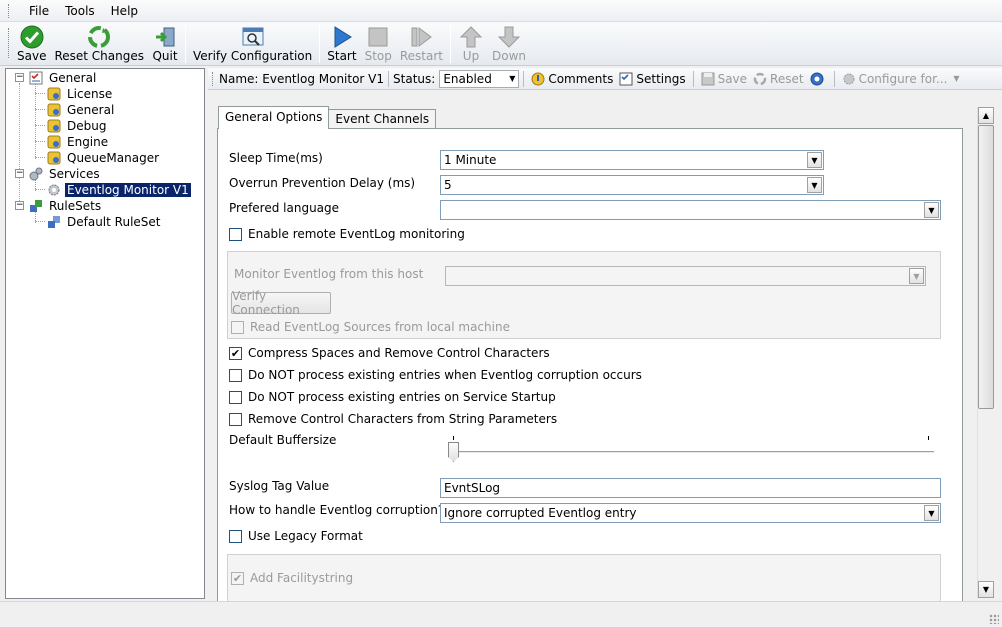 Image resolution: width=1002 pixels, height=627 pixels. I want to click on arrow-up-icon, so click(471, 37).